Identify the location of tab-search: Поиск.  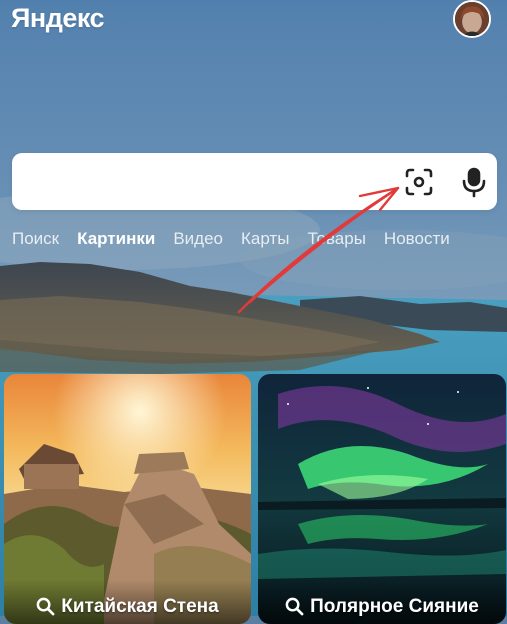
(35, 238).